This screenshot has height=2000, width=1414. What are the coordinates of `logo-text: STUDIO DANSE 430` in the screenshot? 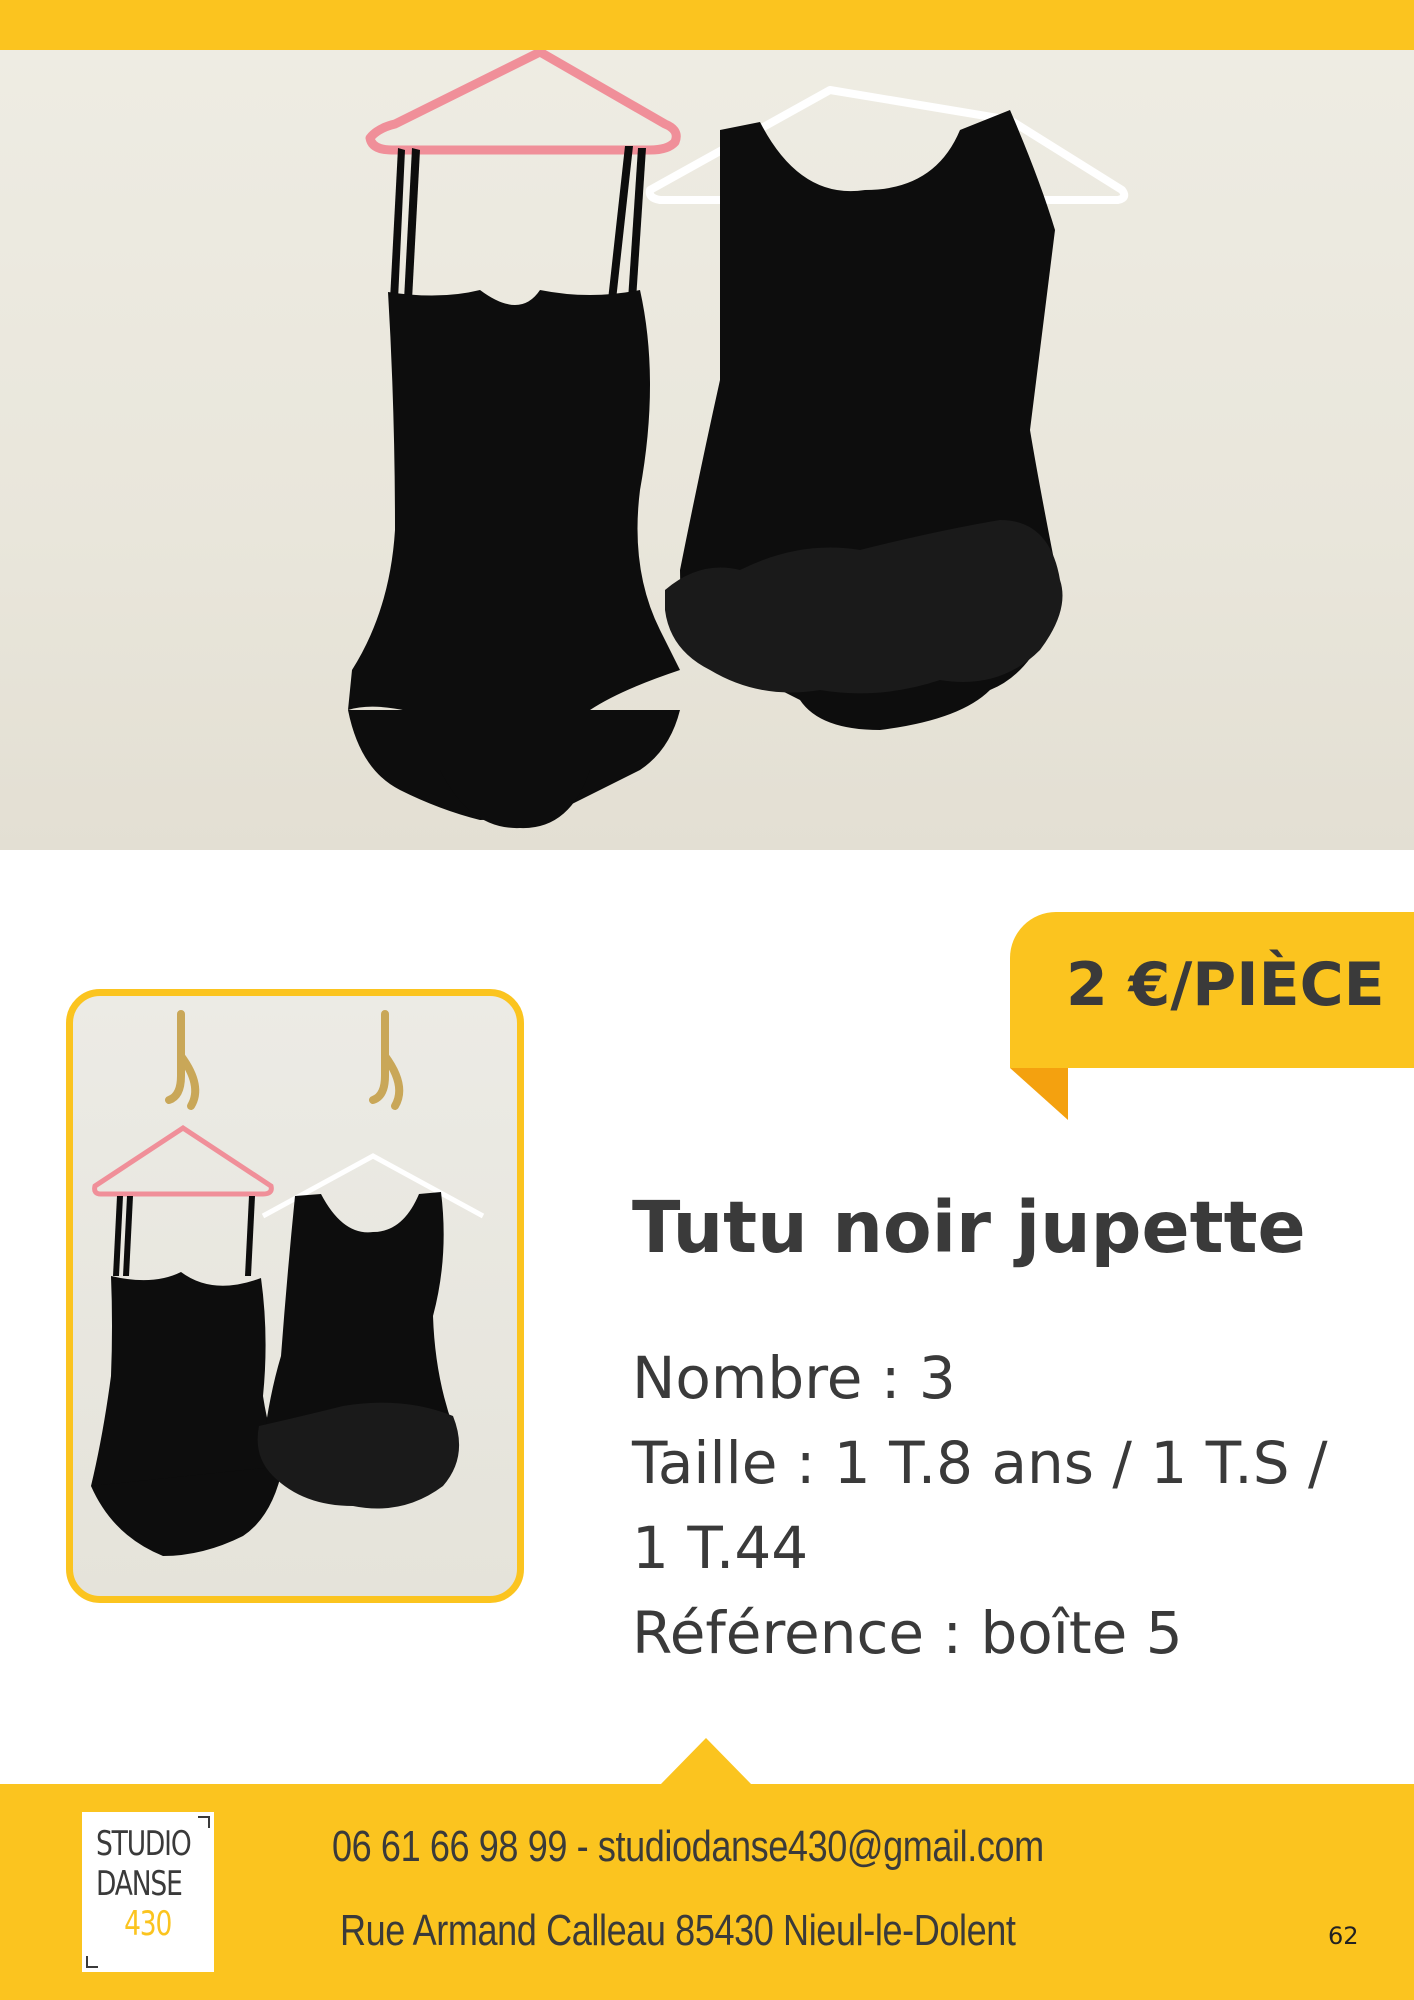 It's located at (144, 1884).